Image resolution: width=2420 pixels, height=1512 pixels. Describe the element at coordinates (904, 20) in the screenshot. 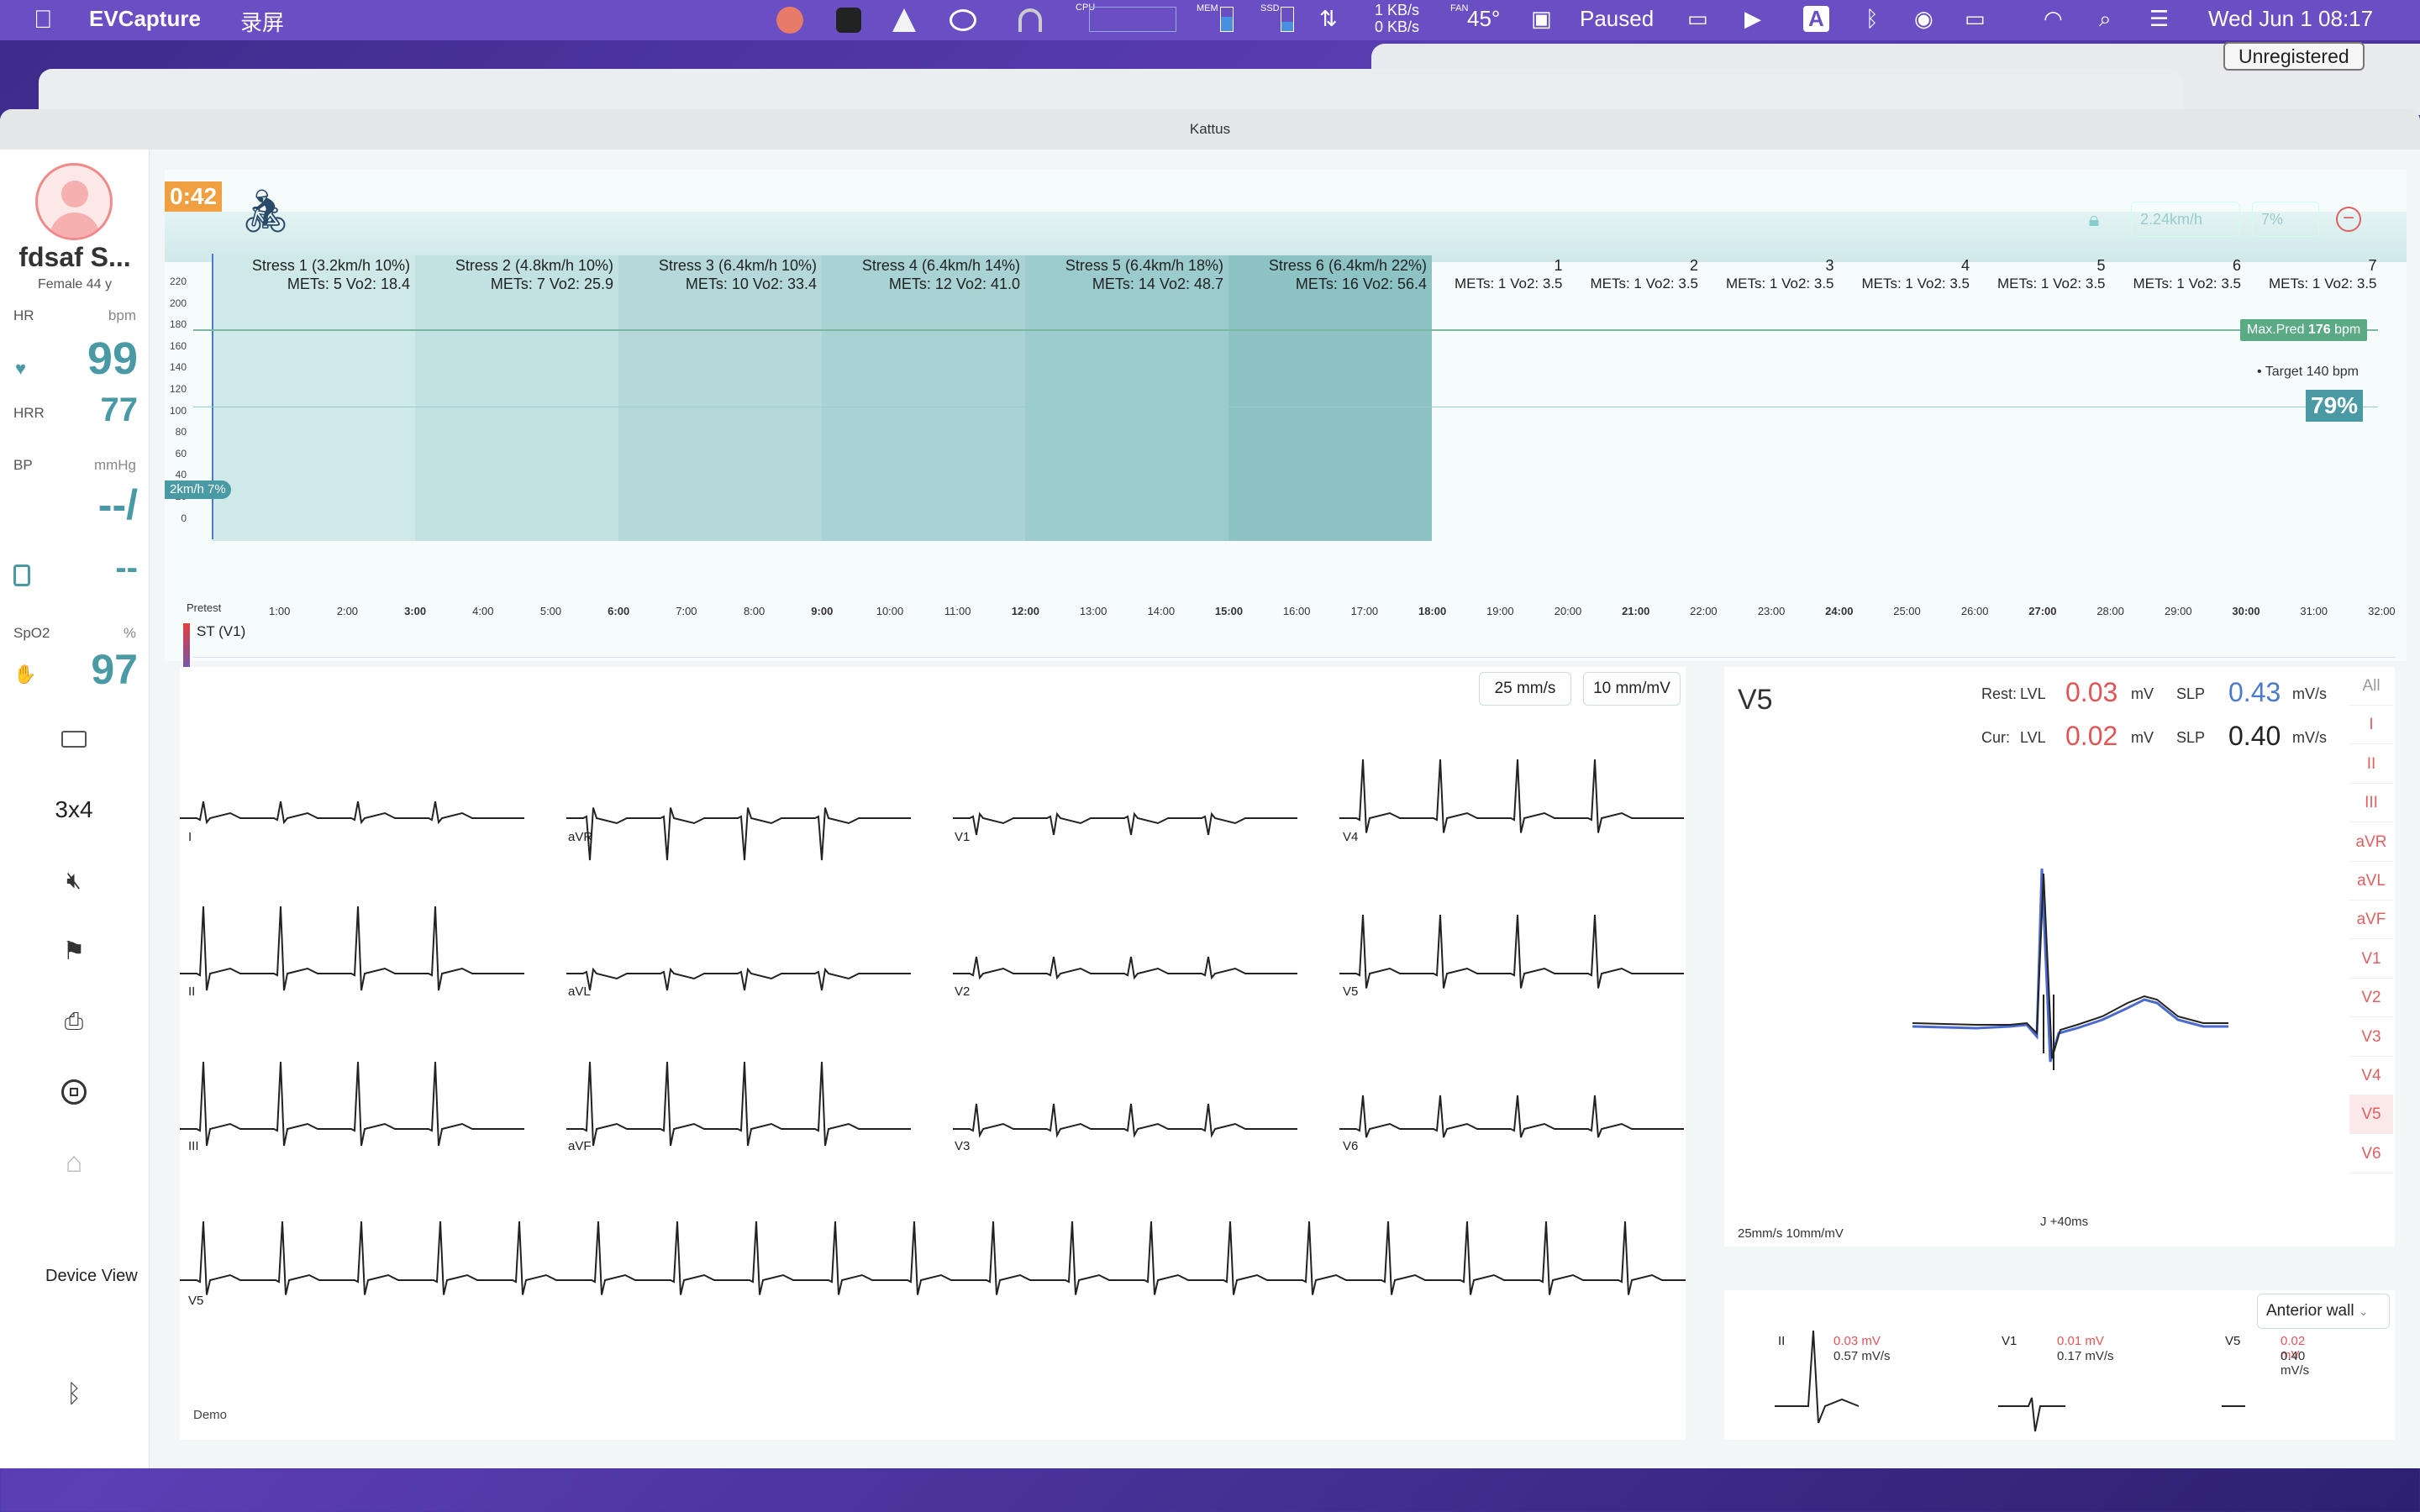

I see `vlc-icon` at that location.